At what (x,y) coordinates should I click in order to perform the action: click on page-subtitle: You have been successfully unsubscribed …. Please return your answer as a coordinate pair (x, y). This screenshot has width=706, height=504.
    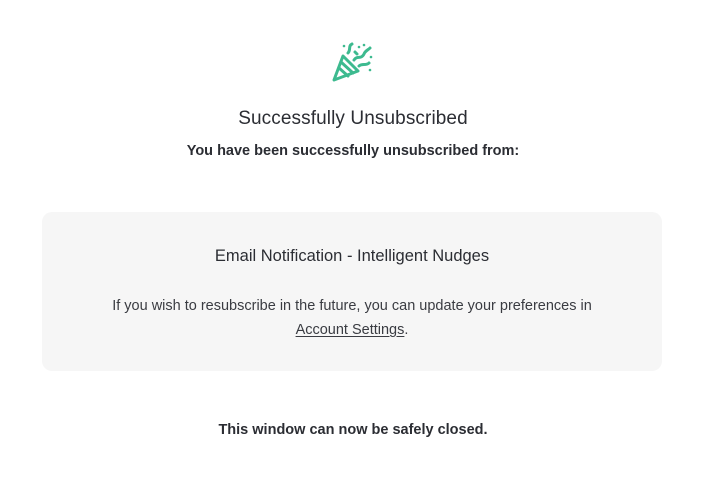
    Looking at the image, I should click on (353, 151).